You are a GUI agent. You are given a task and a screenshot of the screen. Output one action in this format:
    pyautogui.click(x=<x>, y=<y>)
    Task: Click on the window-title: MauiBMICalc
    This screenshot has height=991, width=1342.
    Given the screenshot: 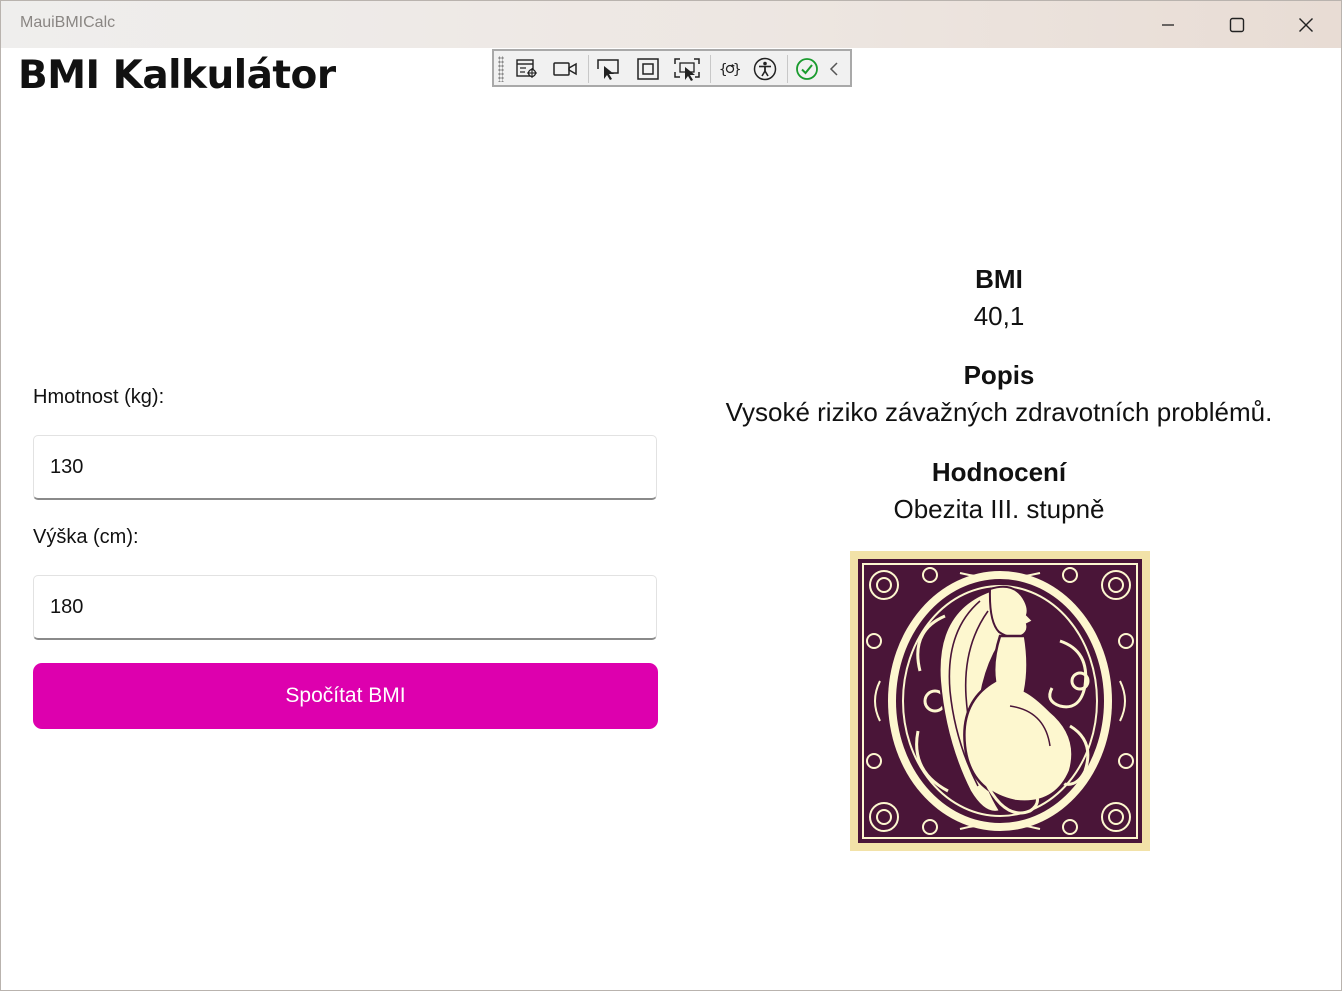 What is the action you would take?
    pyautogui.click(x=68, y=22)
    